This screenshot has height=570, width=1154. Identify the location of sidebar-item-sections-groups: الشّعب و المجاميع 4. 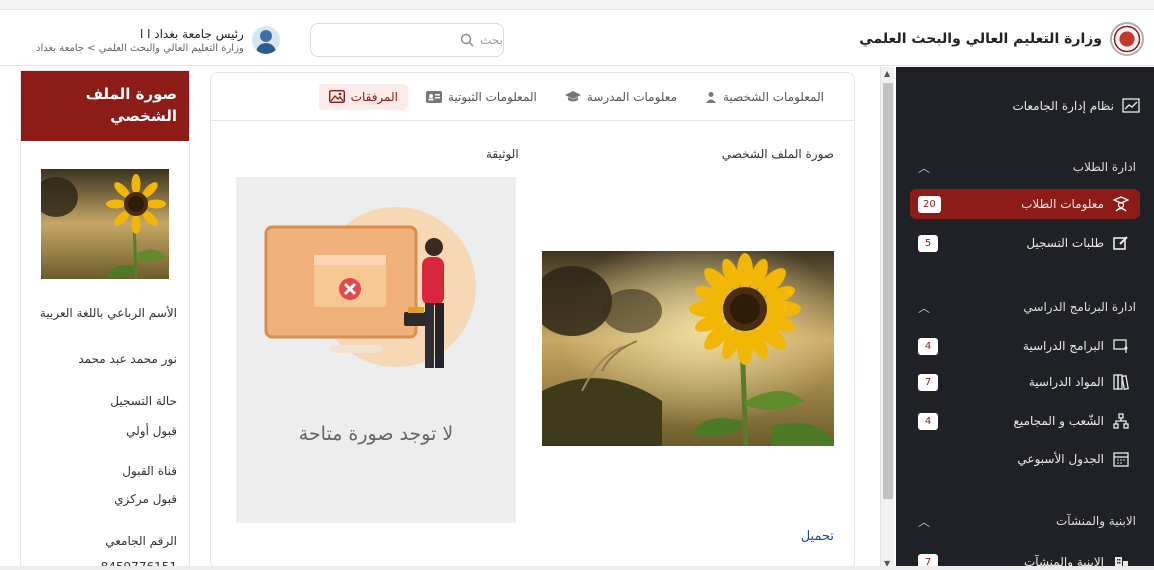
(1025, 421).